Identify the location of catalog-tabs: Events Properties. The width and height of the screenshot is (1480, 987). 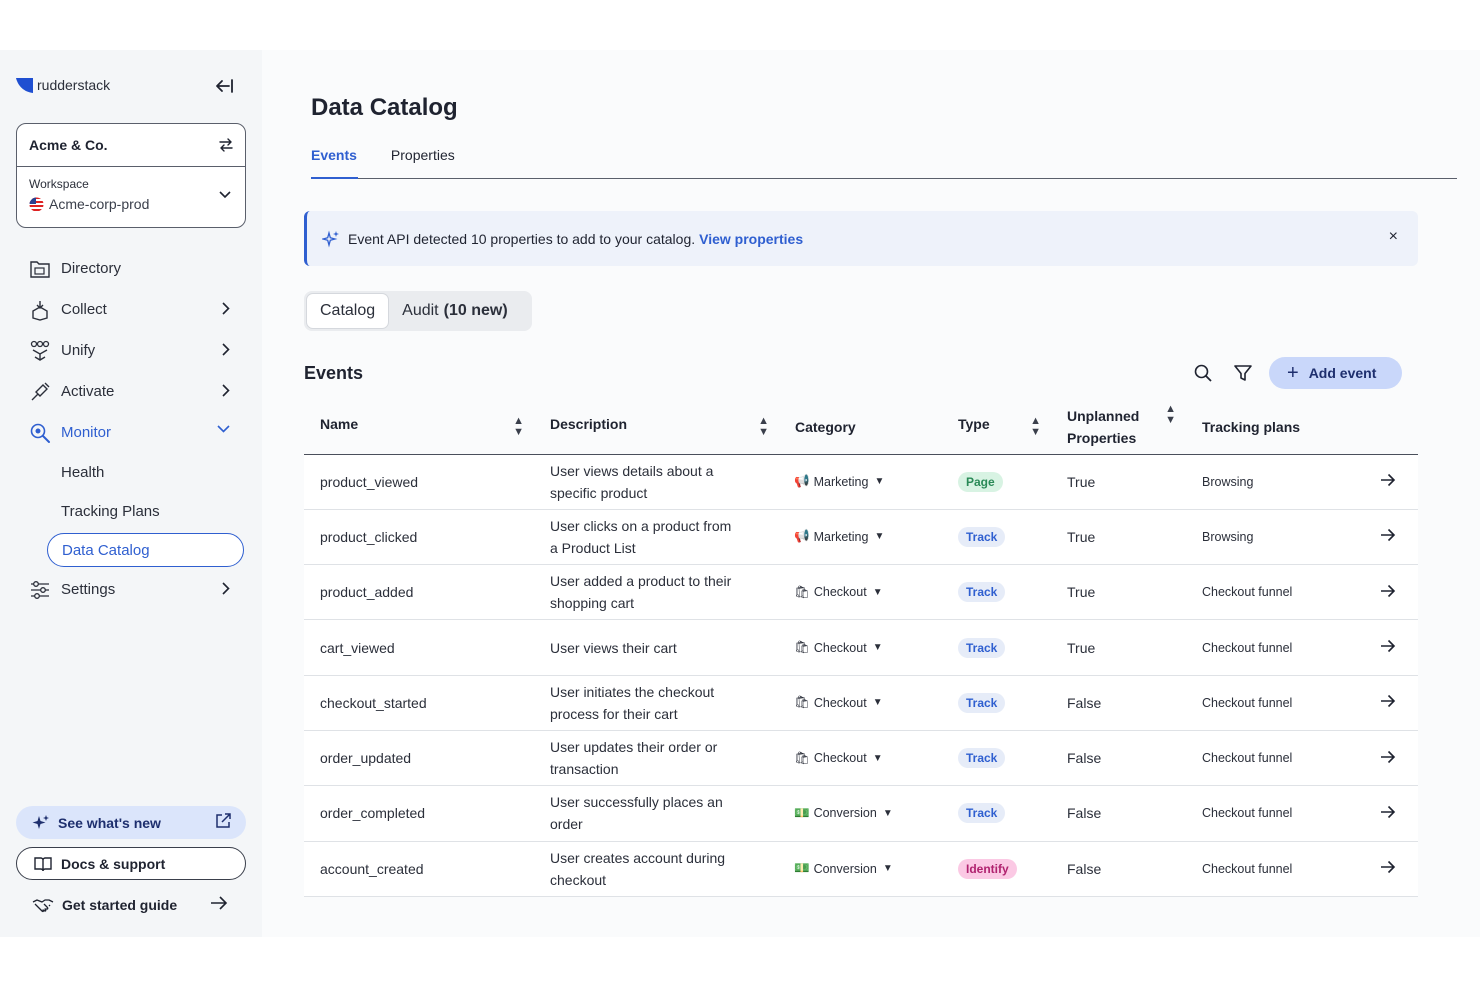
(884, 161).